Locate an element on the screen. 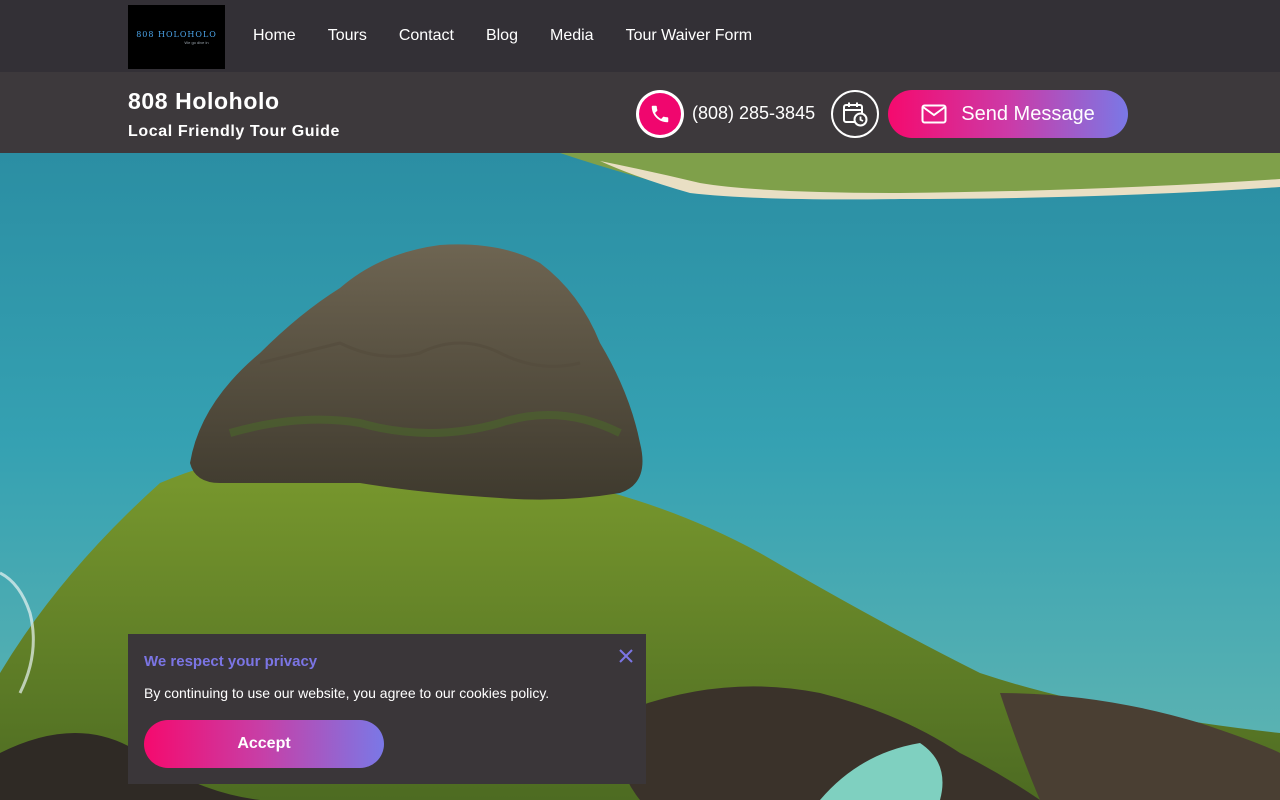 The height and width of the screenshot is (800, 1280). cookie-close-button is located at coordinates (626, 656).